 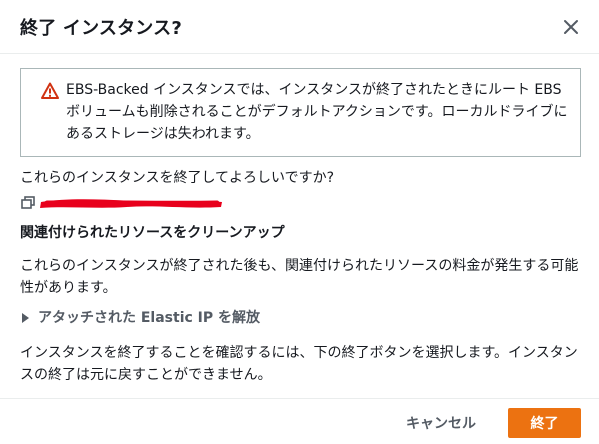 I want to click on expander-label: アタッチされた Elastic IP を解放, so click(x=149, y=318).